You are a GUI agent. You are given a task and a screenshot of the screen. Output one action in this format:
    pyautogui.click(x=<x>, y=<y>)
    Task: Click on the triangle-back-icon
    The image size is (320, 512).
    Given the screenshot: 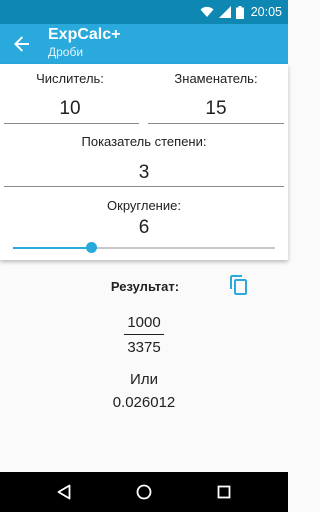 What is the action you would take?
    pyautogui.click(x=64, y=492)
    